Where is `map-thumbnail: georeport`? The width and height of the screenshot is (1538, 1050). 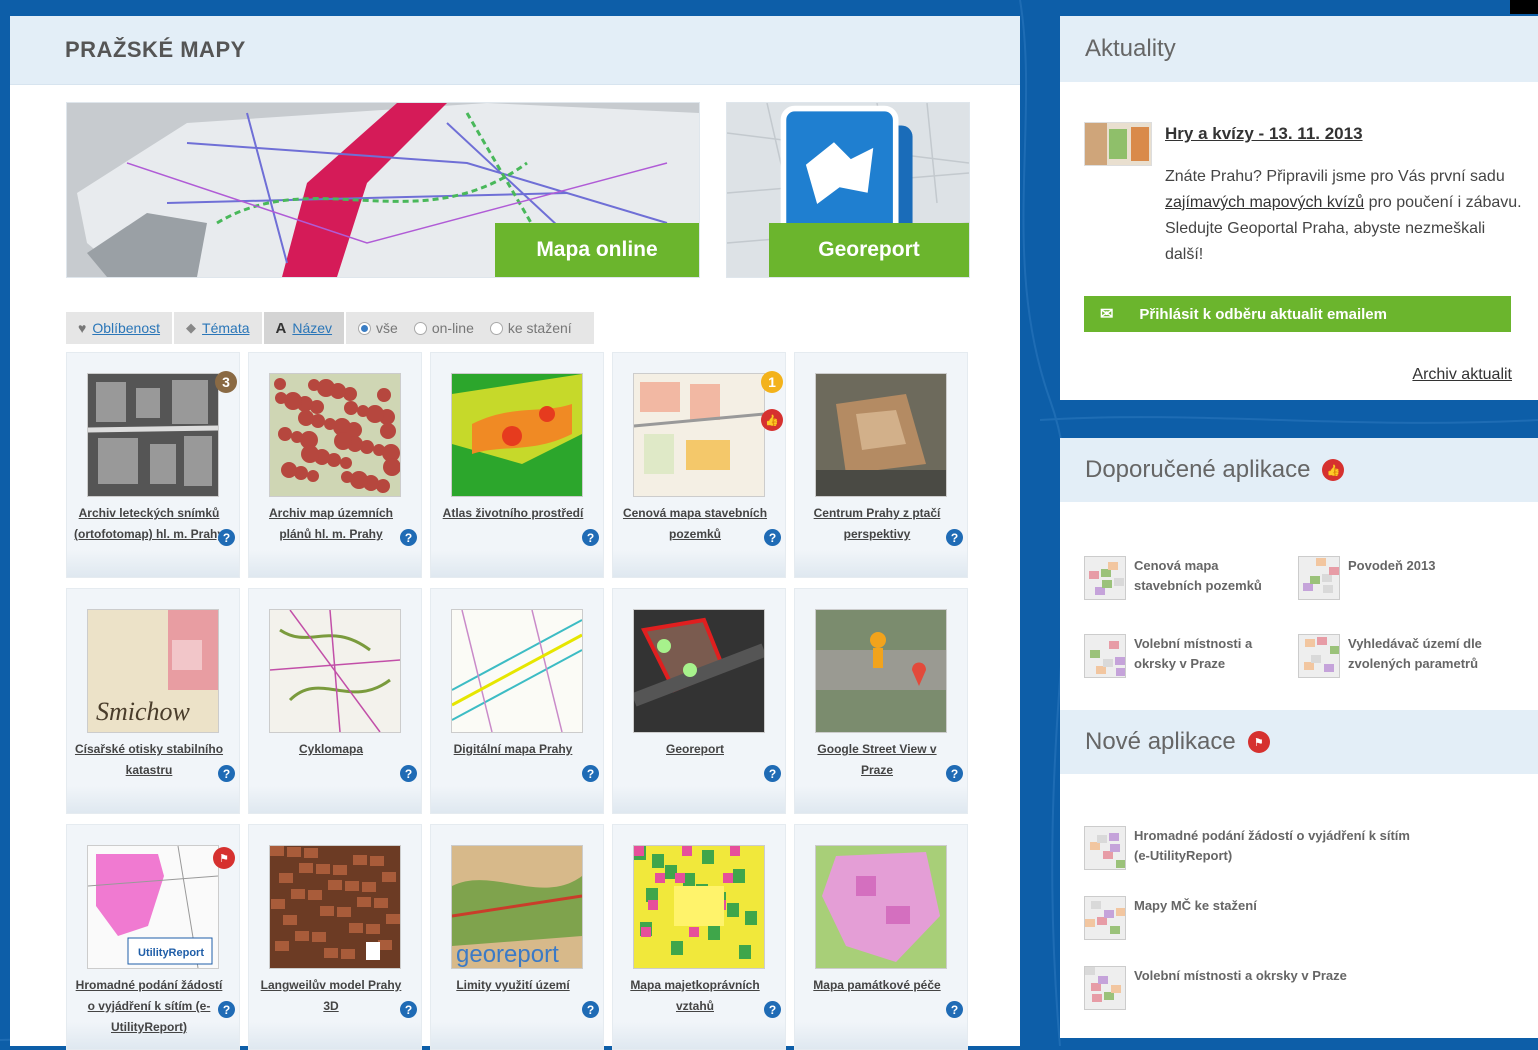 map-thumbnail: georeport is located at coordinates (517, 907).